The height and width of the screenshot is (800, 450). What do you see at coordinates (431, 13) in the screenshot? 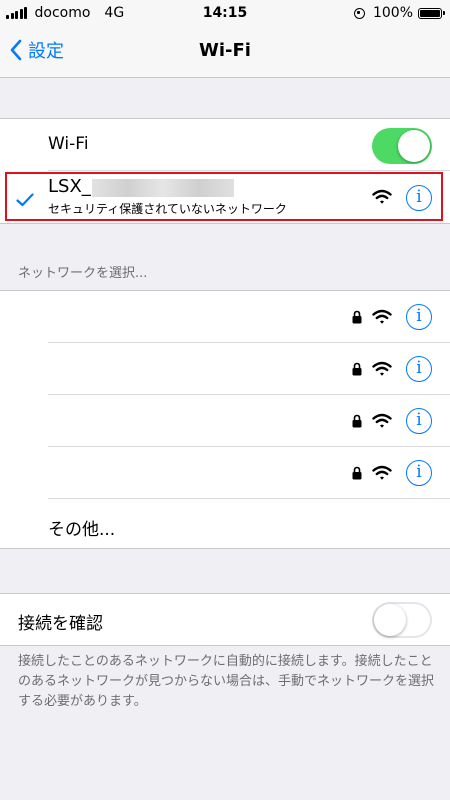
I see `battery-icon` at bounding box center [431, 13].